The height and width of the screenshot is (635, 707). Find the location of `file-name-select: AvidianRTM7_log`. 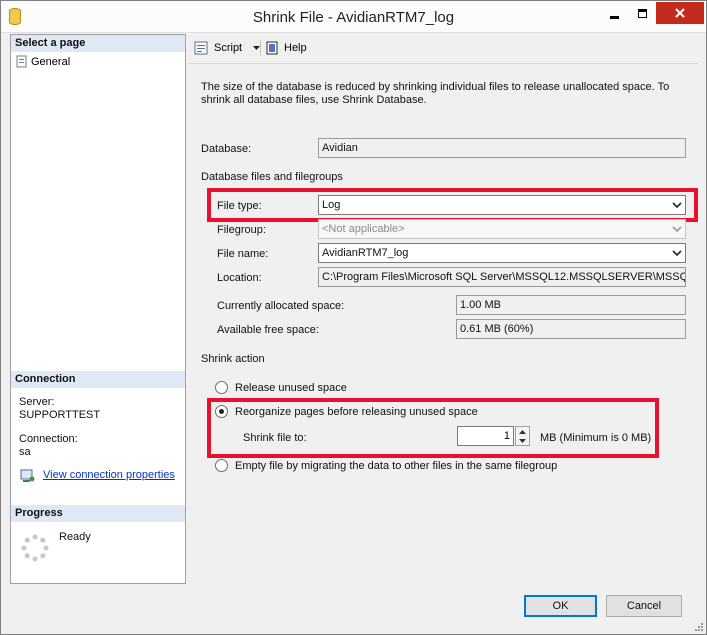

file-name-select: AvidianRTM7_log is located at coordinates (502, 253).